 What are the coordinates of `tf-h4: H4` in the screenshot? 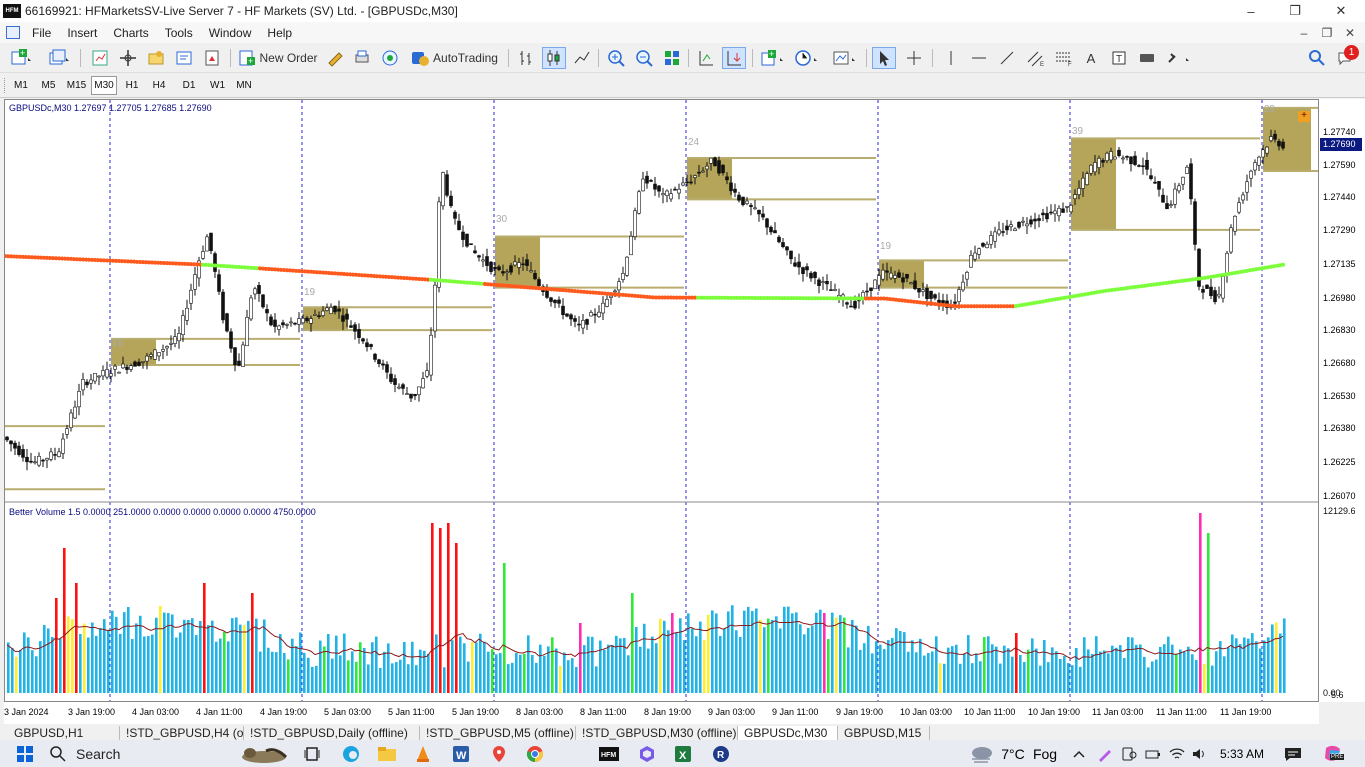 It's located at (159, 85).